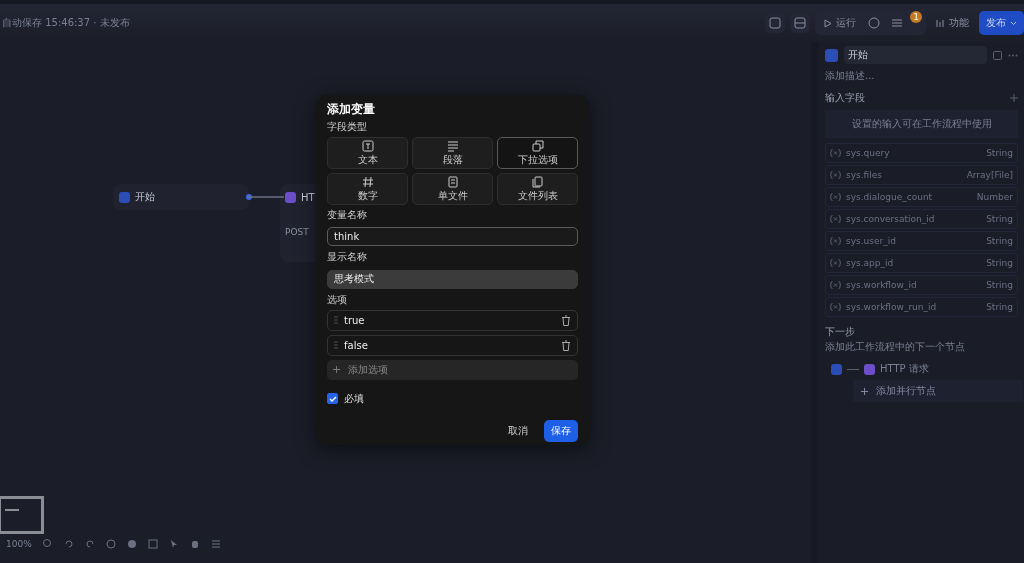  What do you see at coordinates (452, 236) in the screenshot?
I see `variable-name-input: think` at bounding box center [452, 236].